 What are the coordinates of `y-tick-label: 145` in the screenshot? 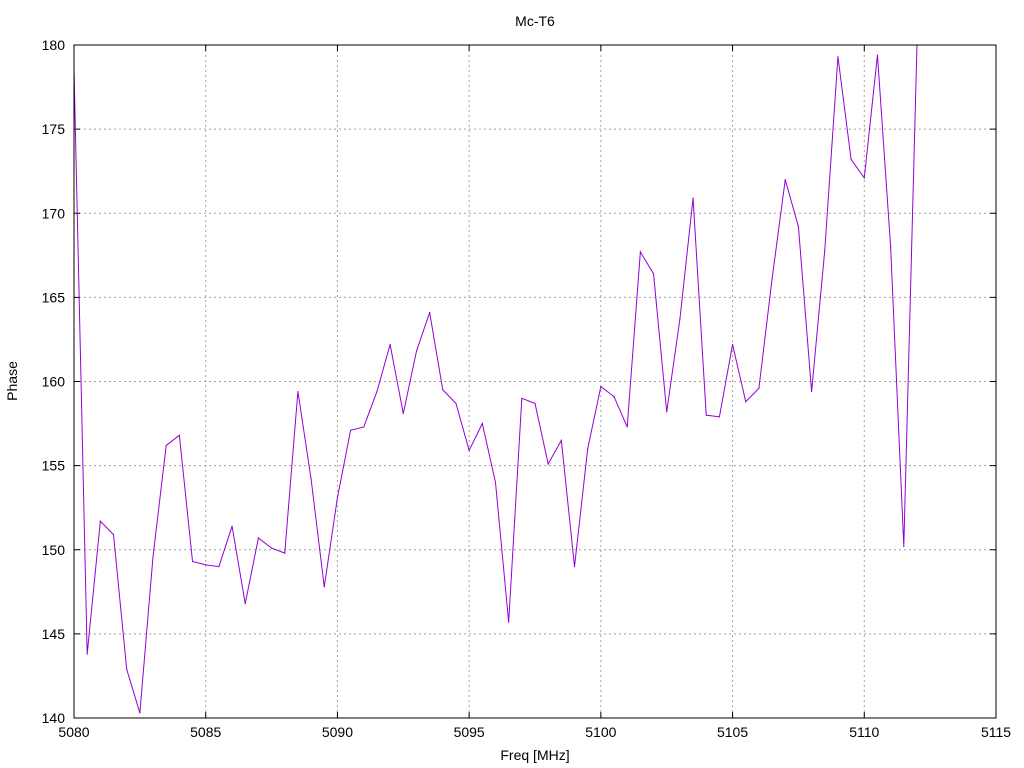 It's located at (54, 634).